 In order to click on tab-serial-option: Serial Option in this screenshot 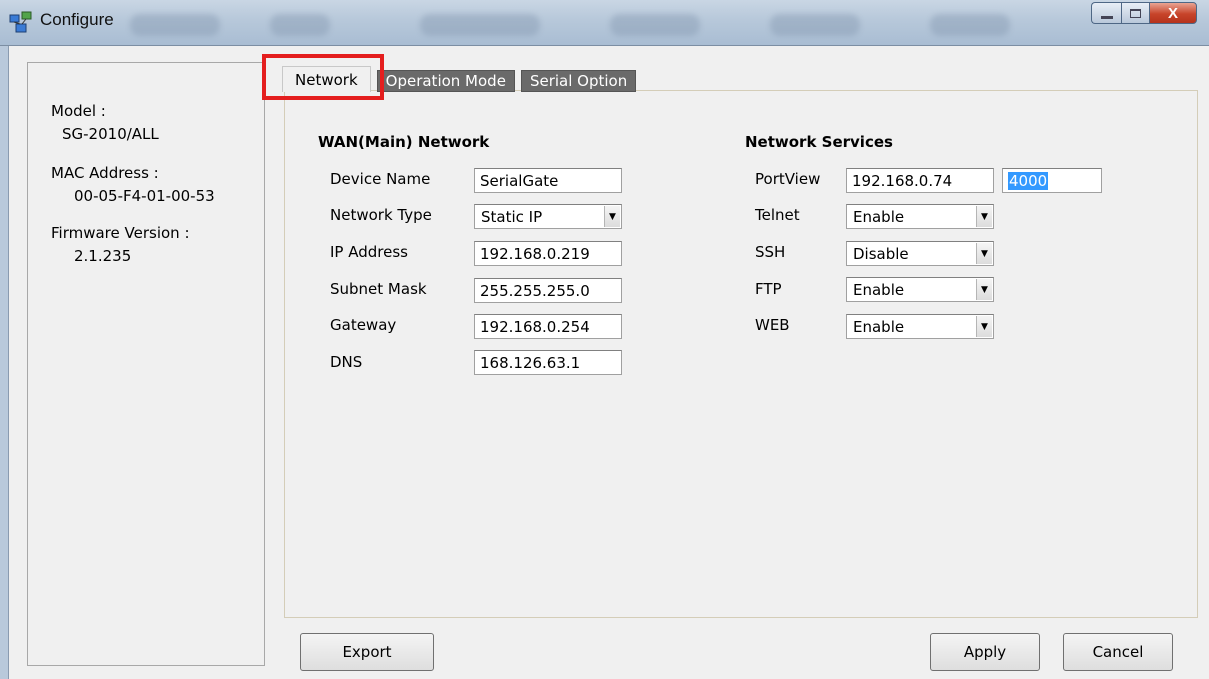, I will do `click(578, 81)`.